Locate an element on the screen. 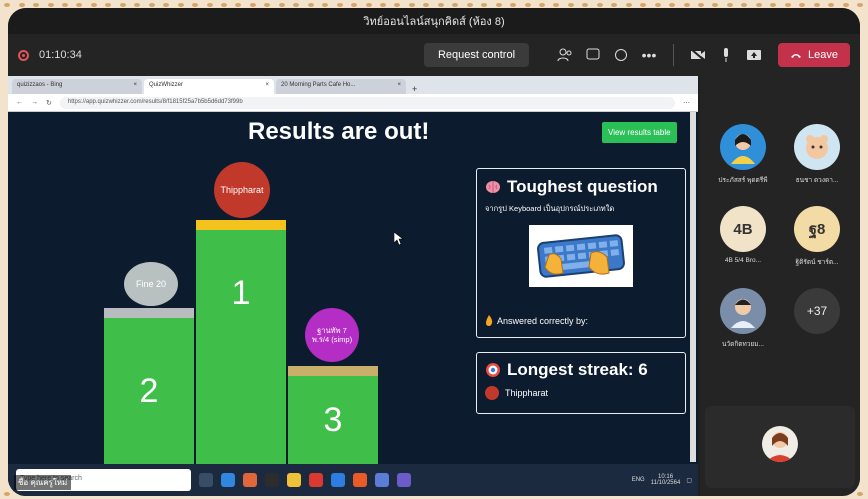  podium-rank: 3 is located at coordinates (333, 419).